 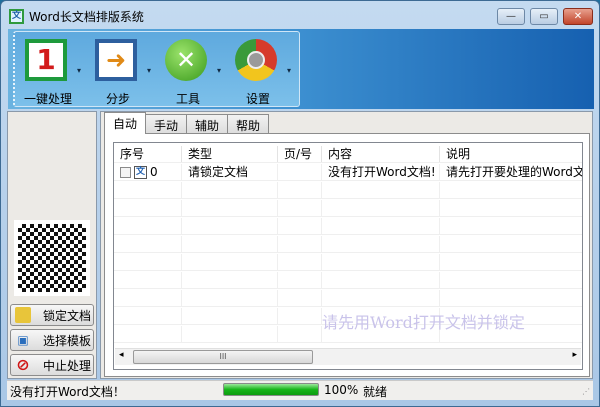 I want to click on content-cell: 没有打开Word文档!, so click(x=381, y=172).